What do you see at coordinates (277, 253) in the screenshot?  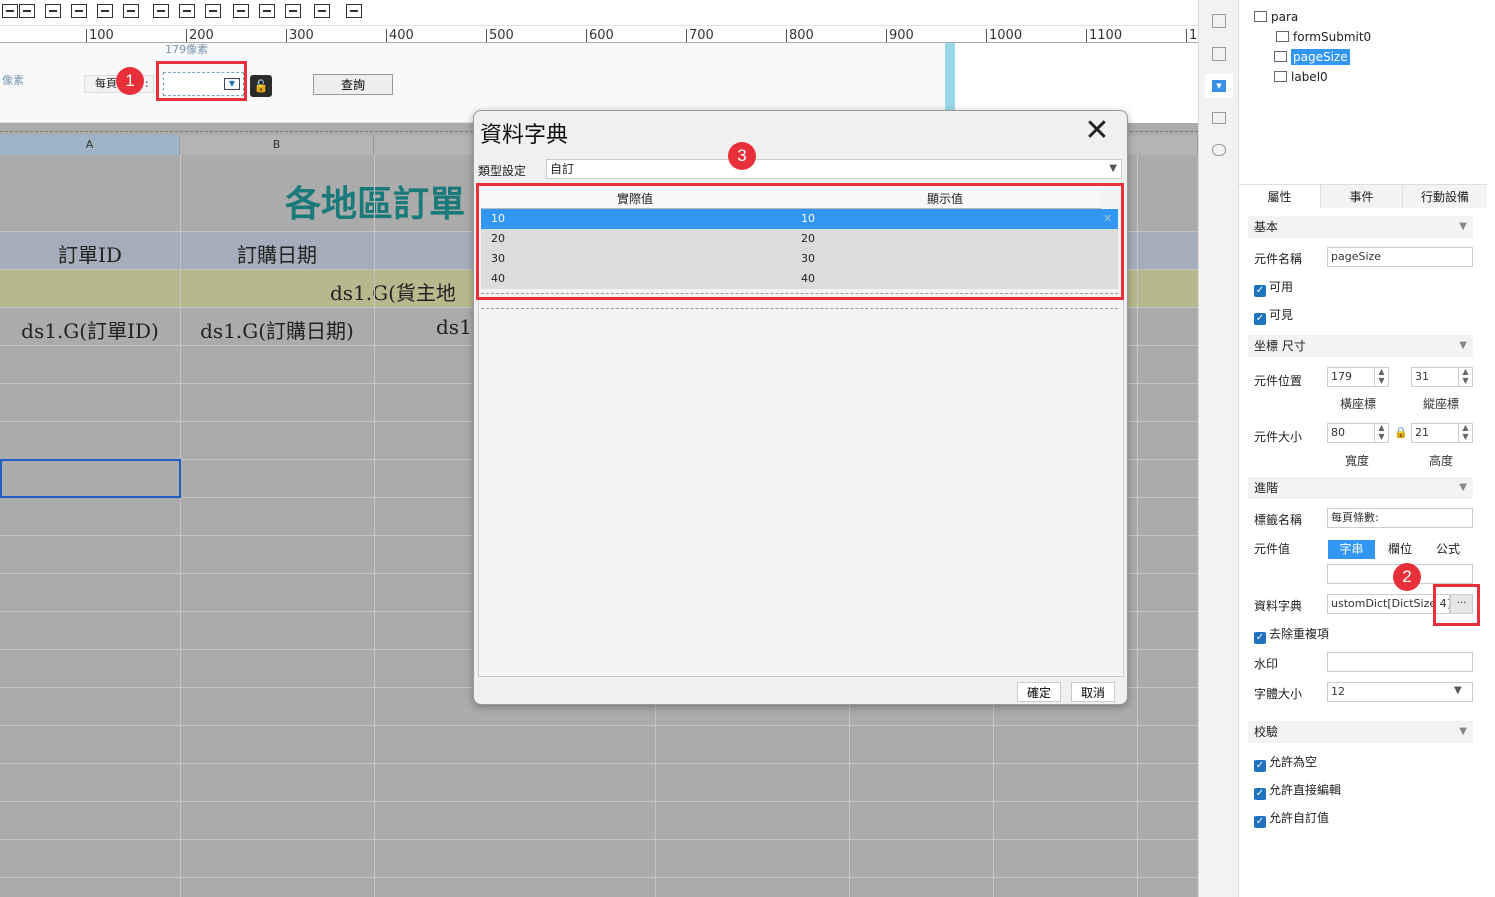 I see `header-order-date: 訂購日期` at bounding box center [277, 253].